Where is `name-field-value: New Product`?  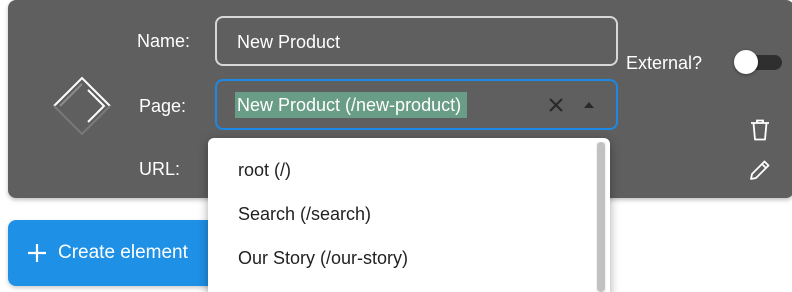
name-field-value: New Product is located at coordinates (289, 42).